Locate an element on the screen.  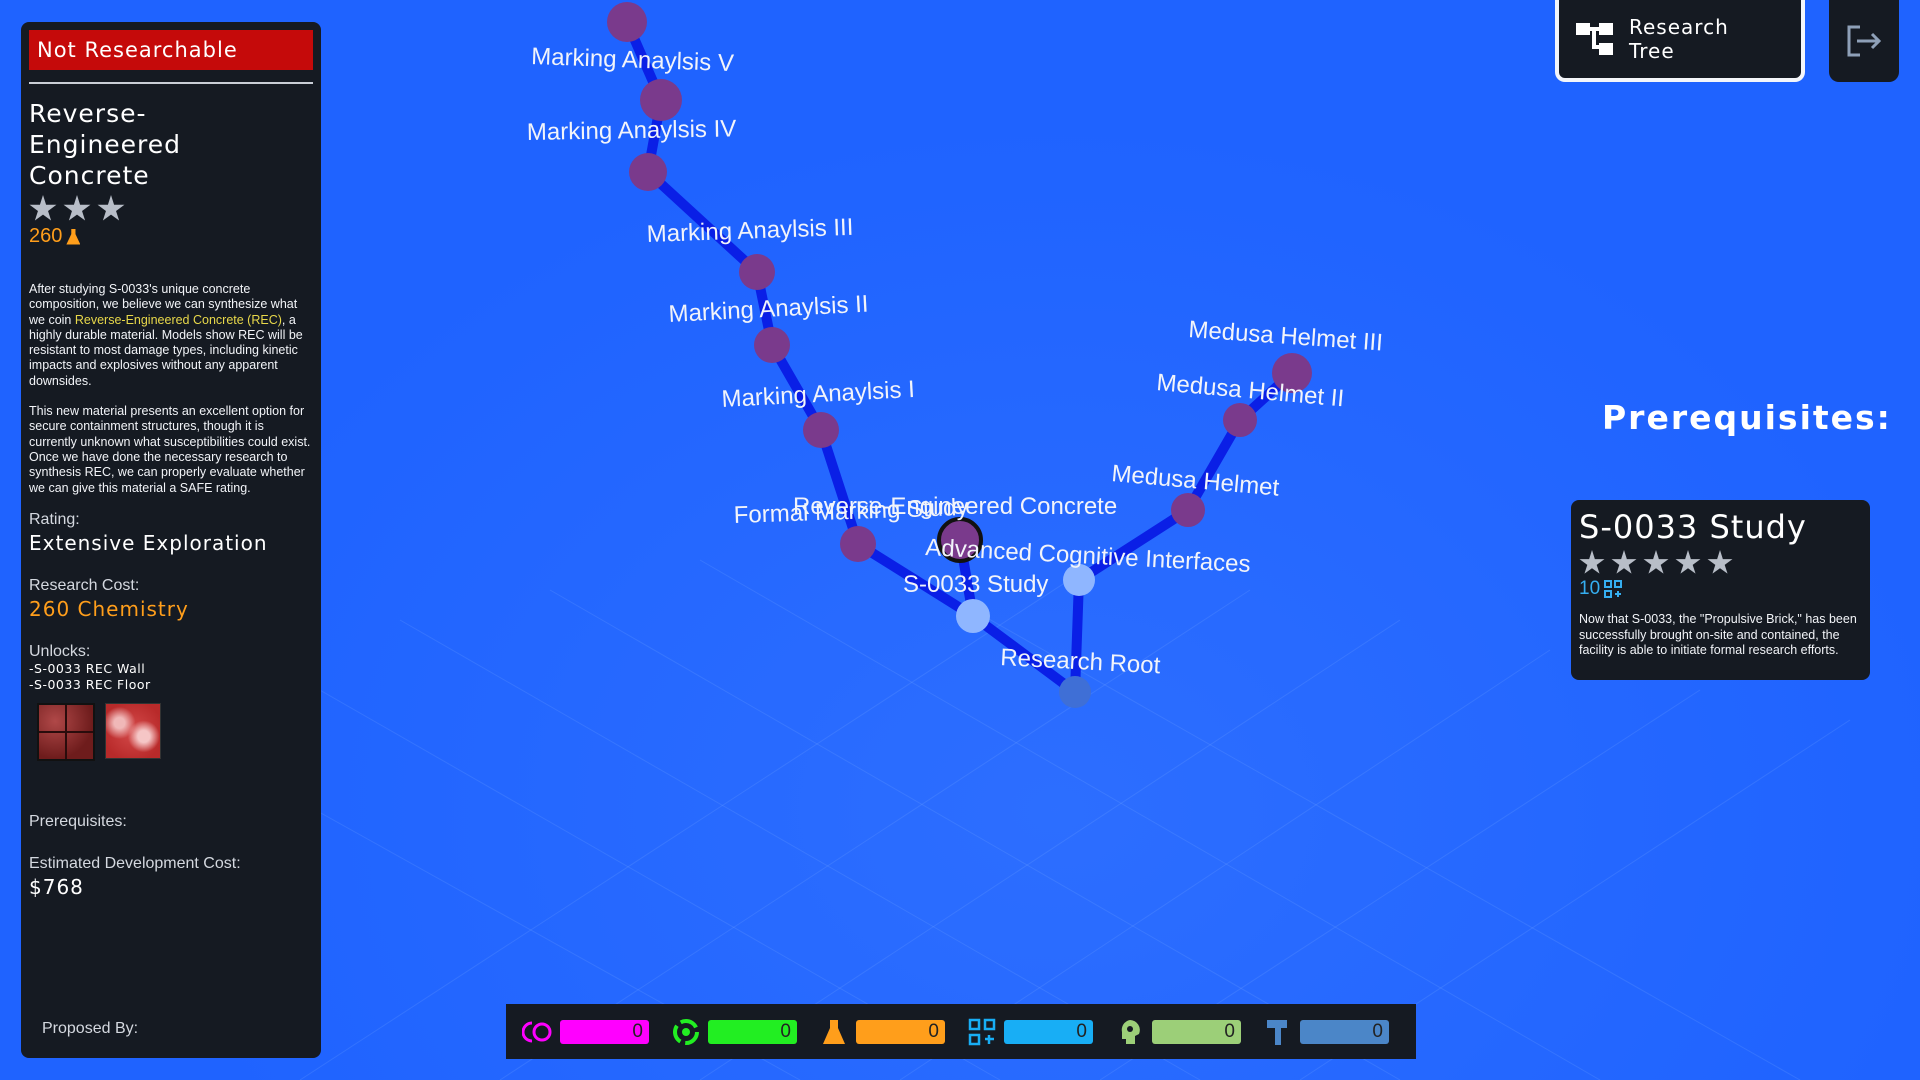
head-icon is located at coordinates (1130, 1032).